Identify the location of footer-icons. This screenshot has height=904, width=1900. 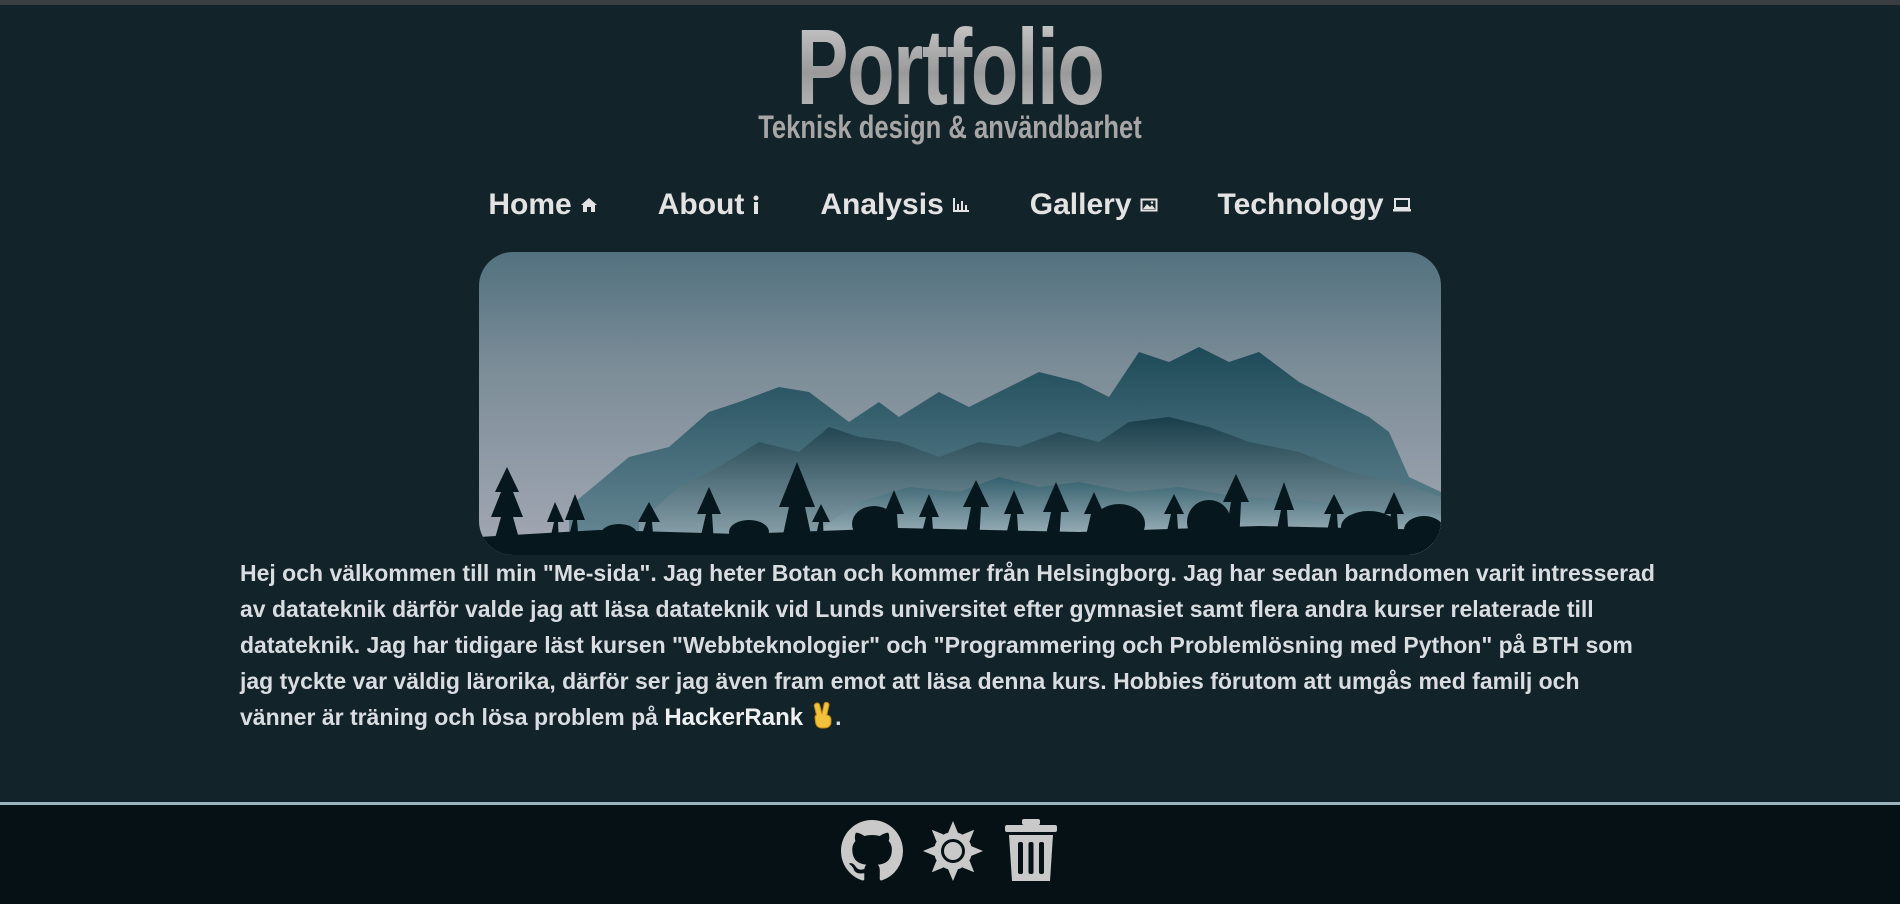
(950, 853).